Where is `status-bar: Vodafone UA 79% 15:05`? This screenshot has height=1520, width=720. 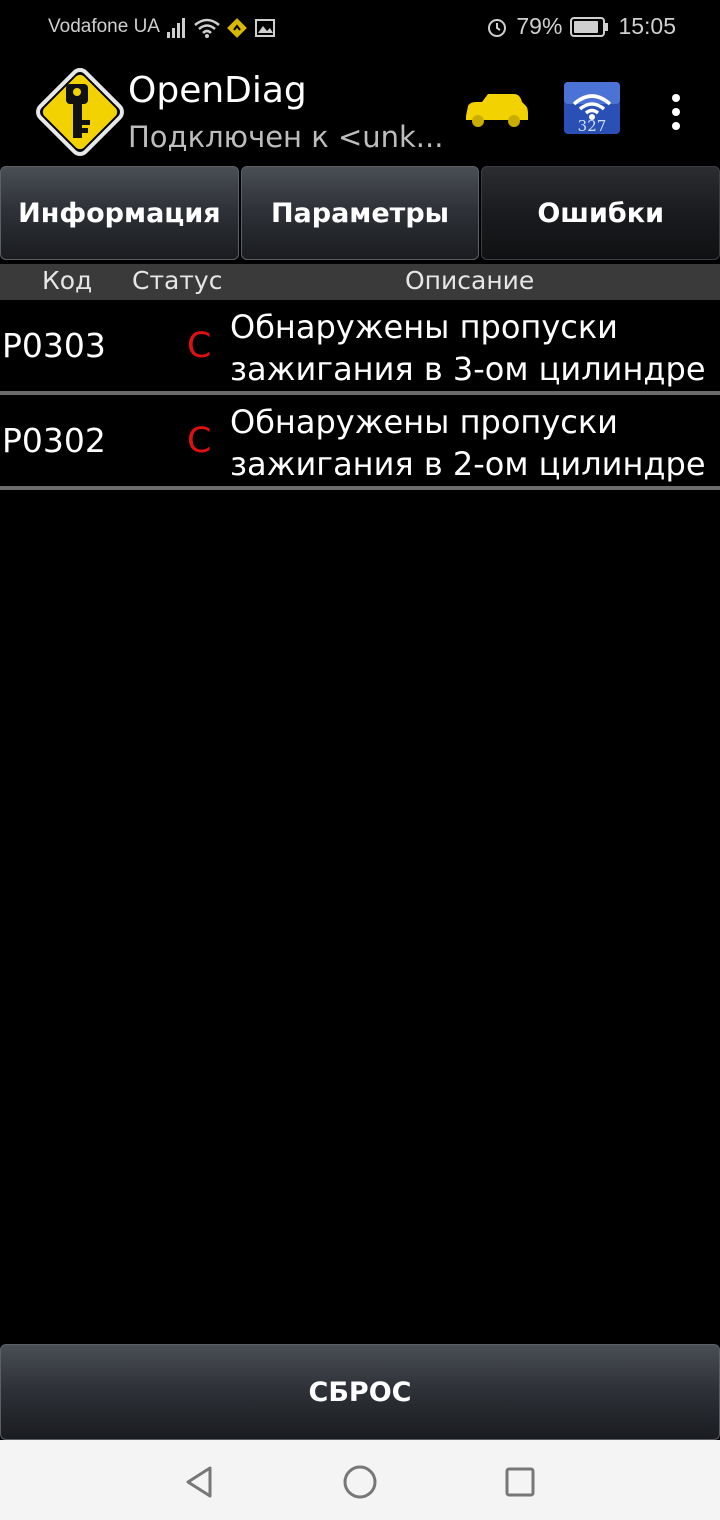 status-bar: Vodafone UA 79% 15:05 is located at coordinates (360, 28).